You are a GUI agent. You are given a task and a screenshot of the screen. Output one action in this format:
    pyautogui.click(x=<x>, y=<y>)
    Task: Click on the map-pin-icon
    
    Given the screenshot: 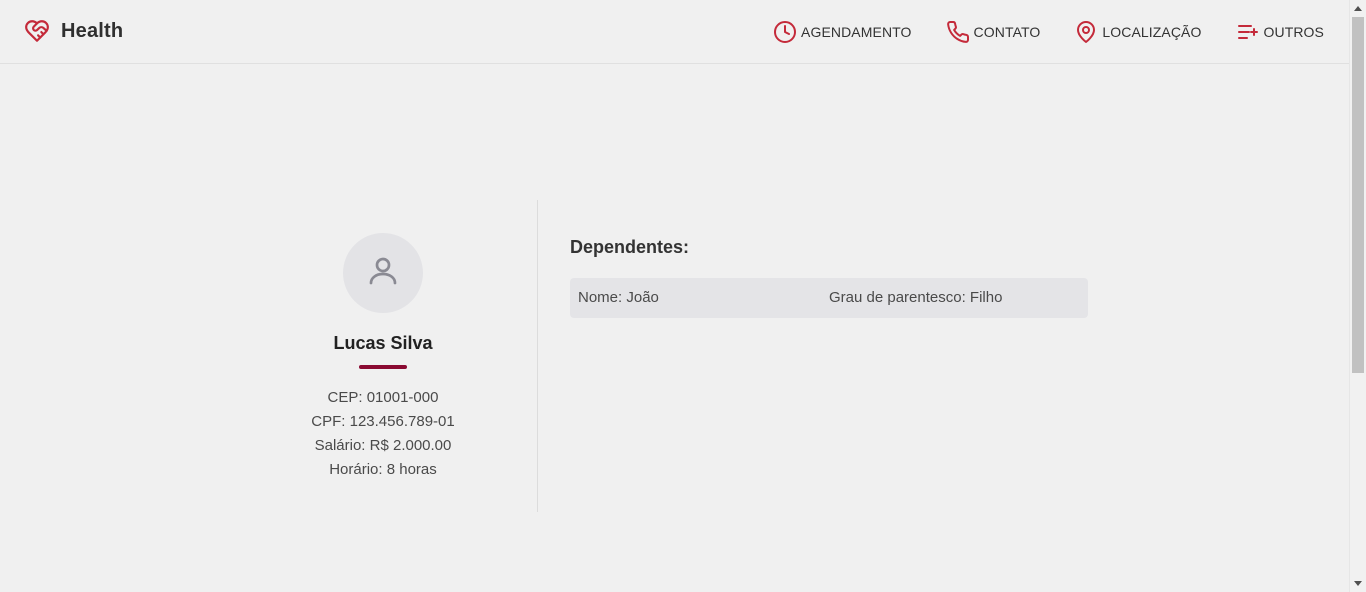 What is the action you would take?
    pyautogui.click(x=1086, y=32)
    